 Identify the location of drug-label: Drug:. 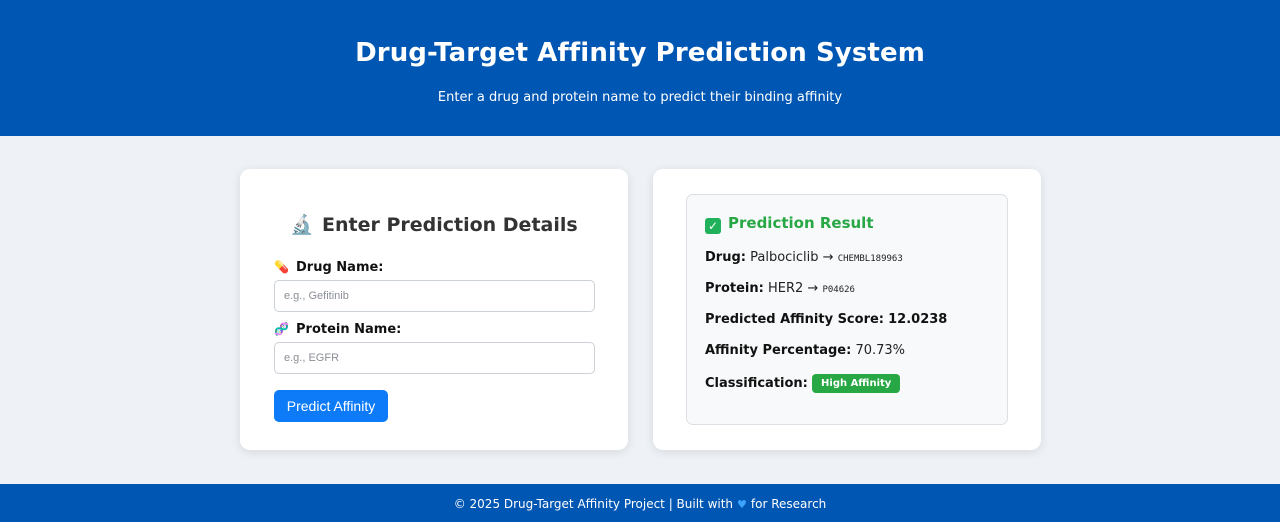
(725, 257).